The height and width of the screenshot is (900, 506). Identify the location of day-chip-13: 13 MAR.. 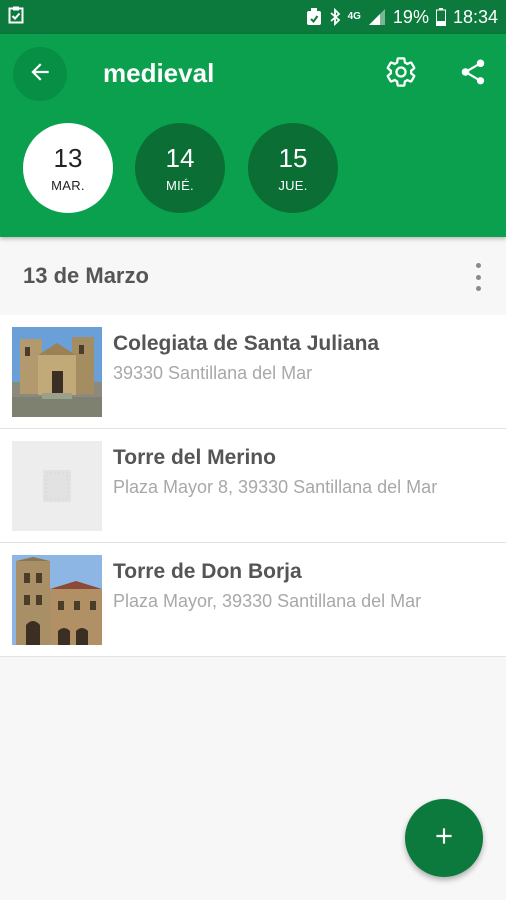
(68, 168).